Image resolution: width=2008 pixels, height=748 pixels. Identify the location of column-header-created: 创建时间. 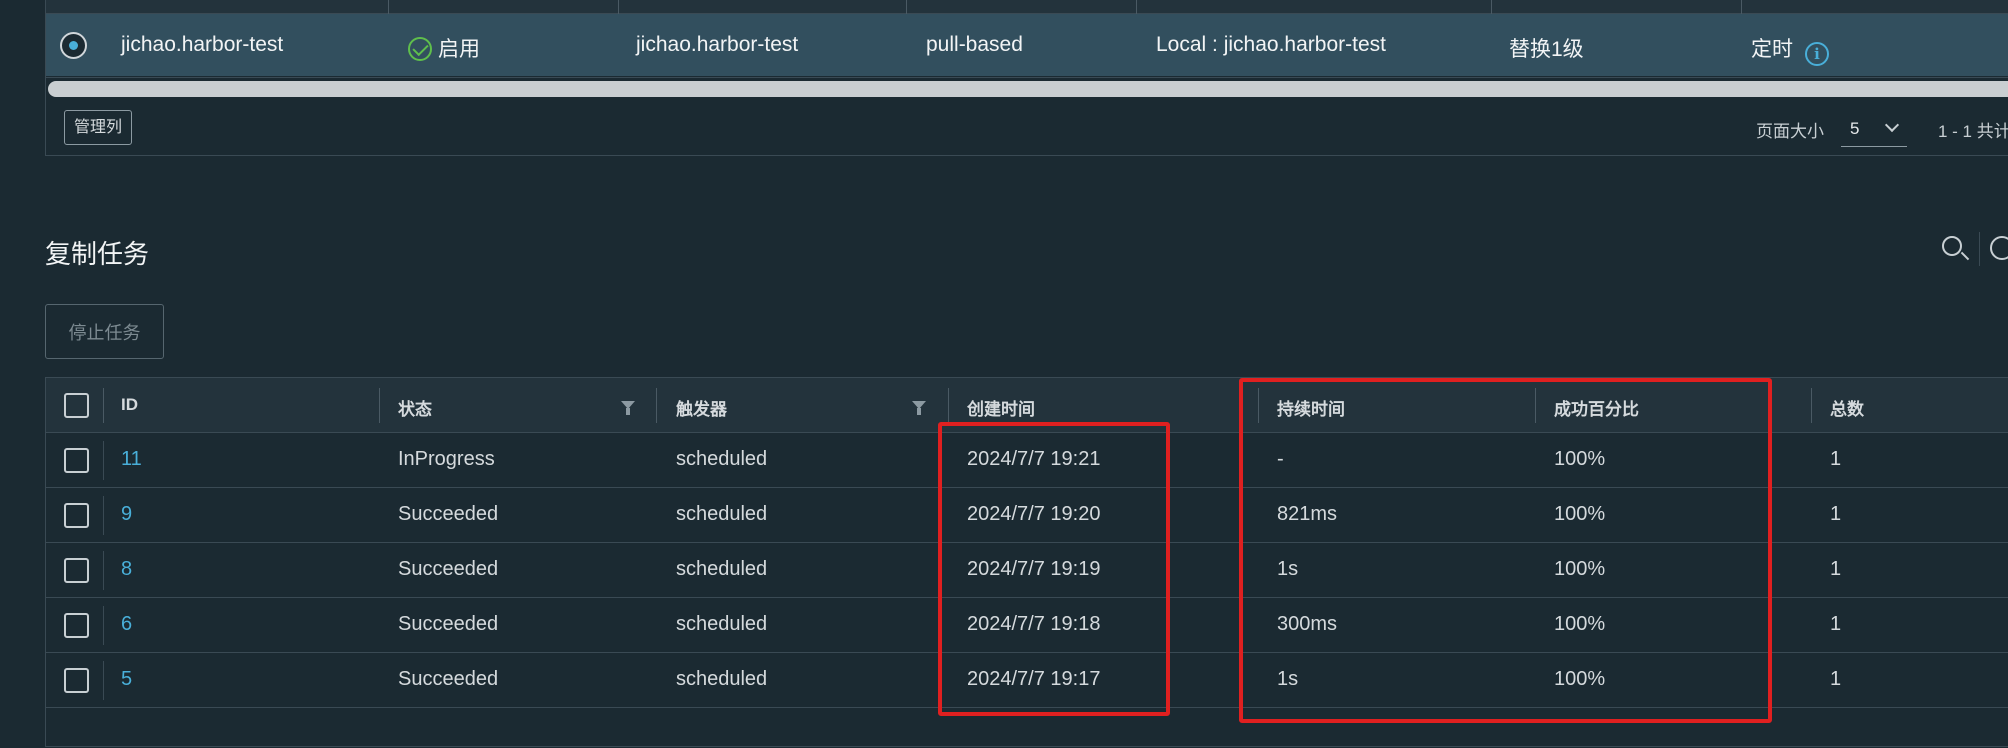
(1001, 407).